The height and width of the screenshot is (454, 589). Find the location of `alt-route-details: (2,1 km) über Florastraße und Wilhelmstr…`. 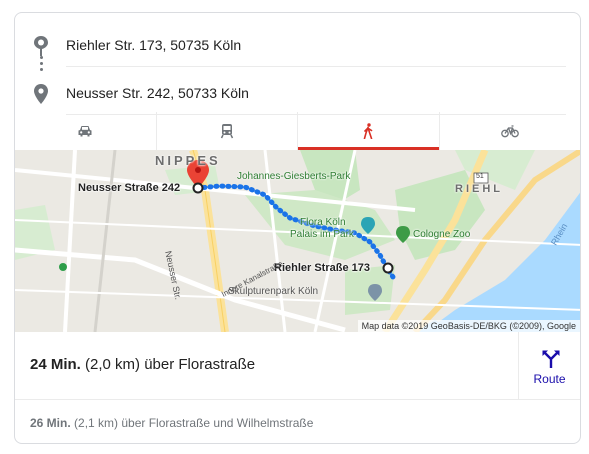

alt-route-details: (2,1 km) über Florastraße und Wilhelmstr… is located at coordinates (194, 423).